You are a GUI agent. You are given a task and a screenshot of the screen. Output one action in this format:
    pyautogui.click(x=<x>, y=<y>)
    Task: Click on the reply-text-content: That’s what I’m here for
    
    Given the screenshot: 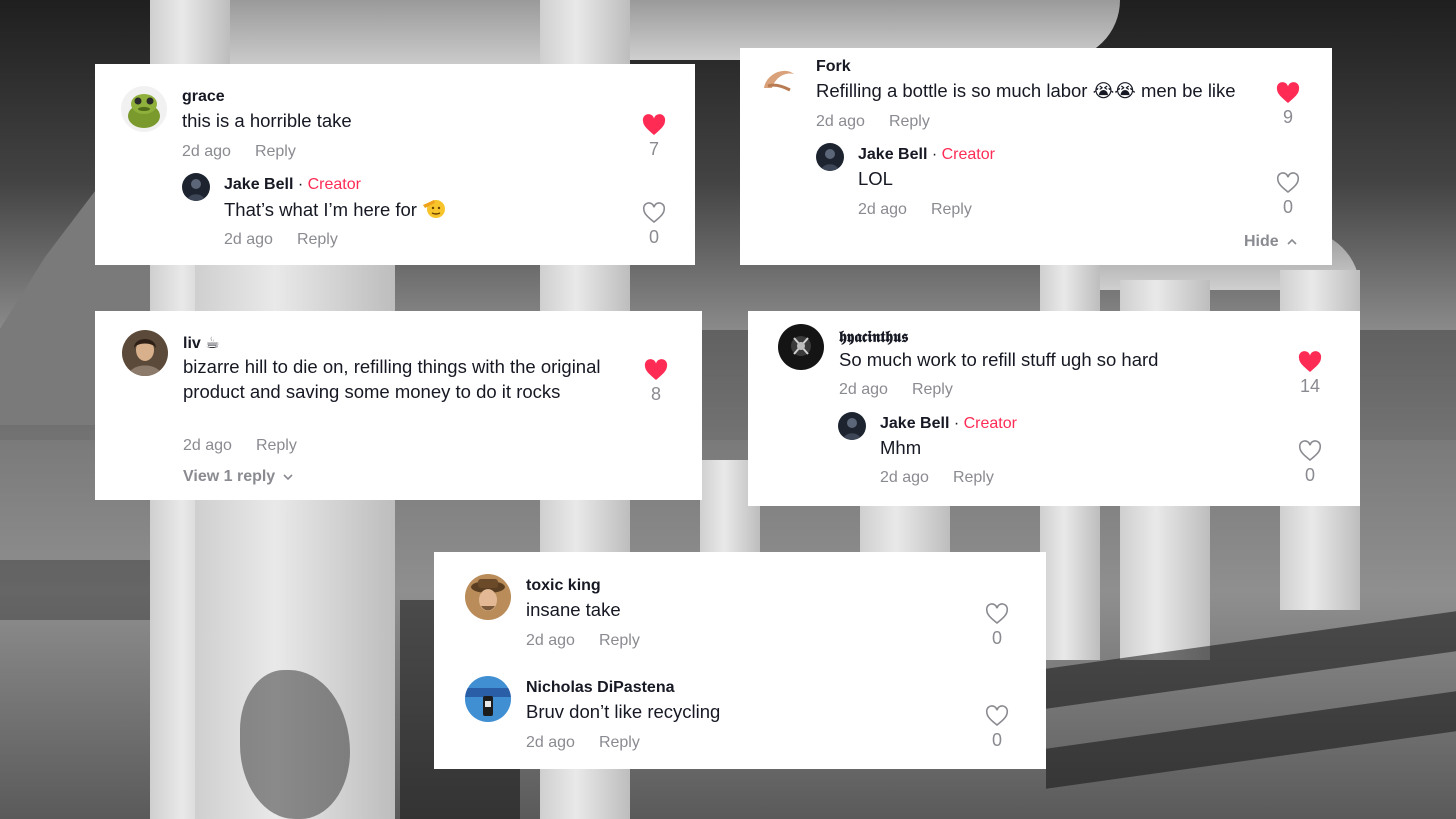 What is the action you would take?
    pyautogui.click(x=320, y=209)
    